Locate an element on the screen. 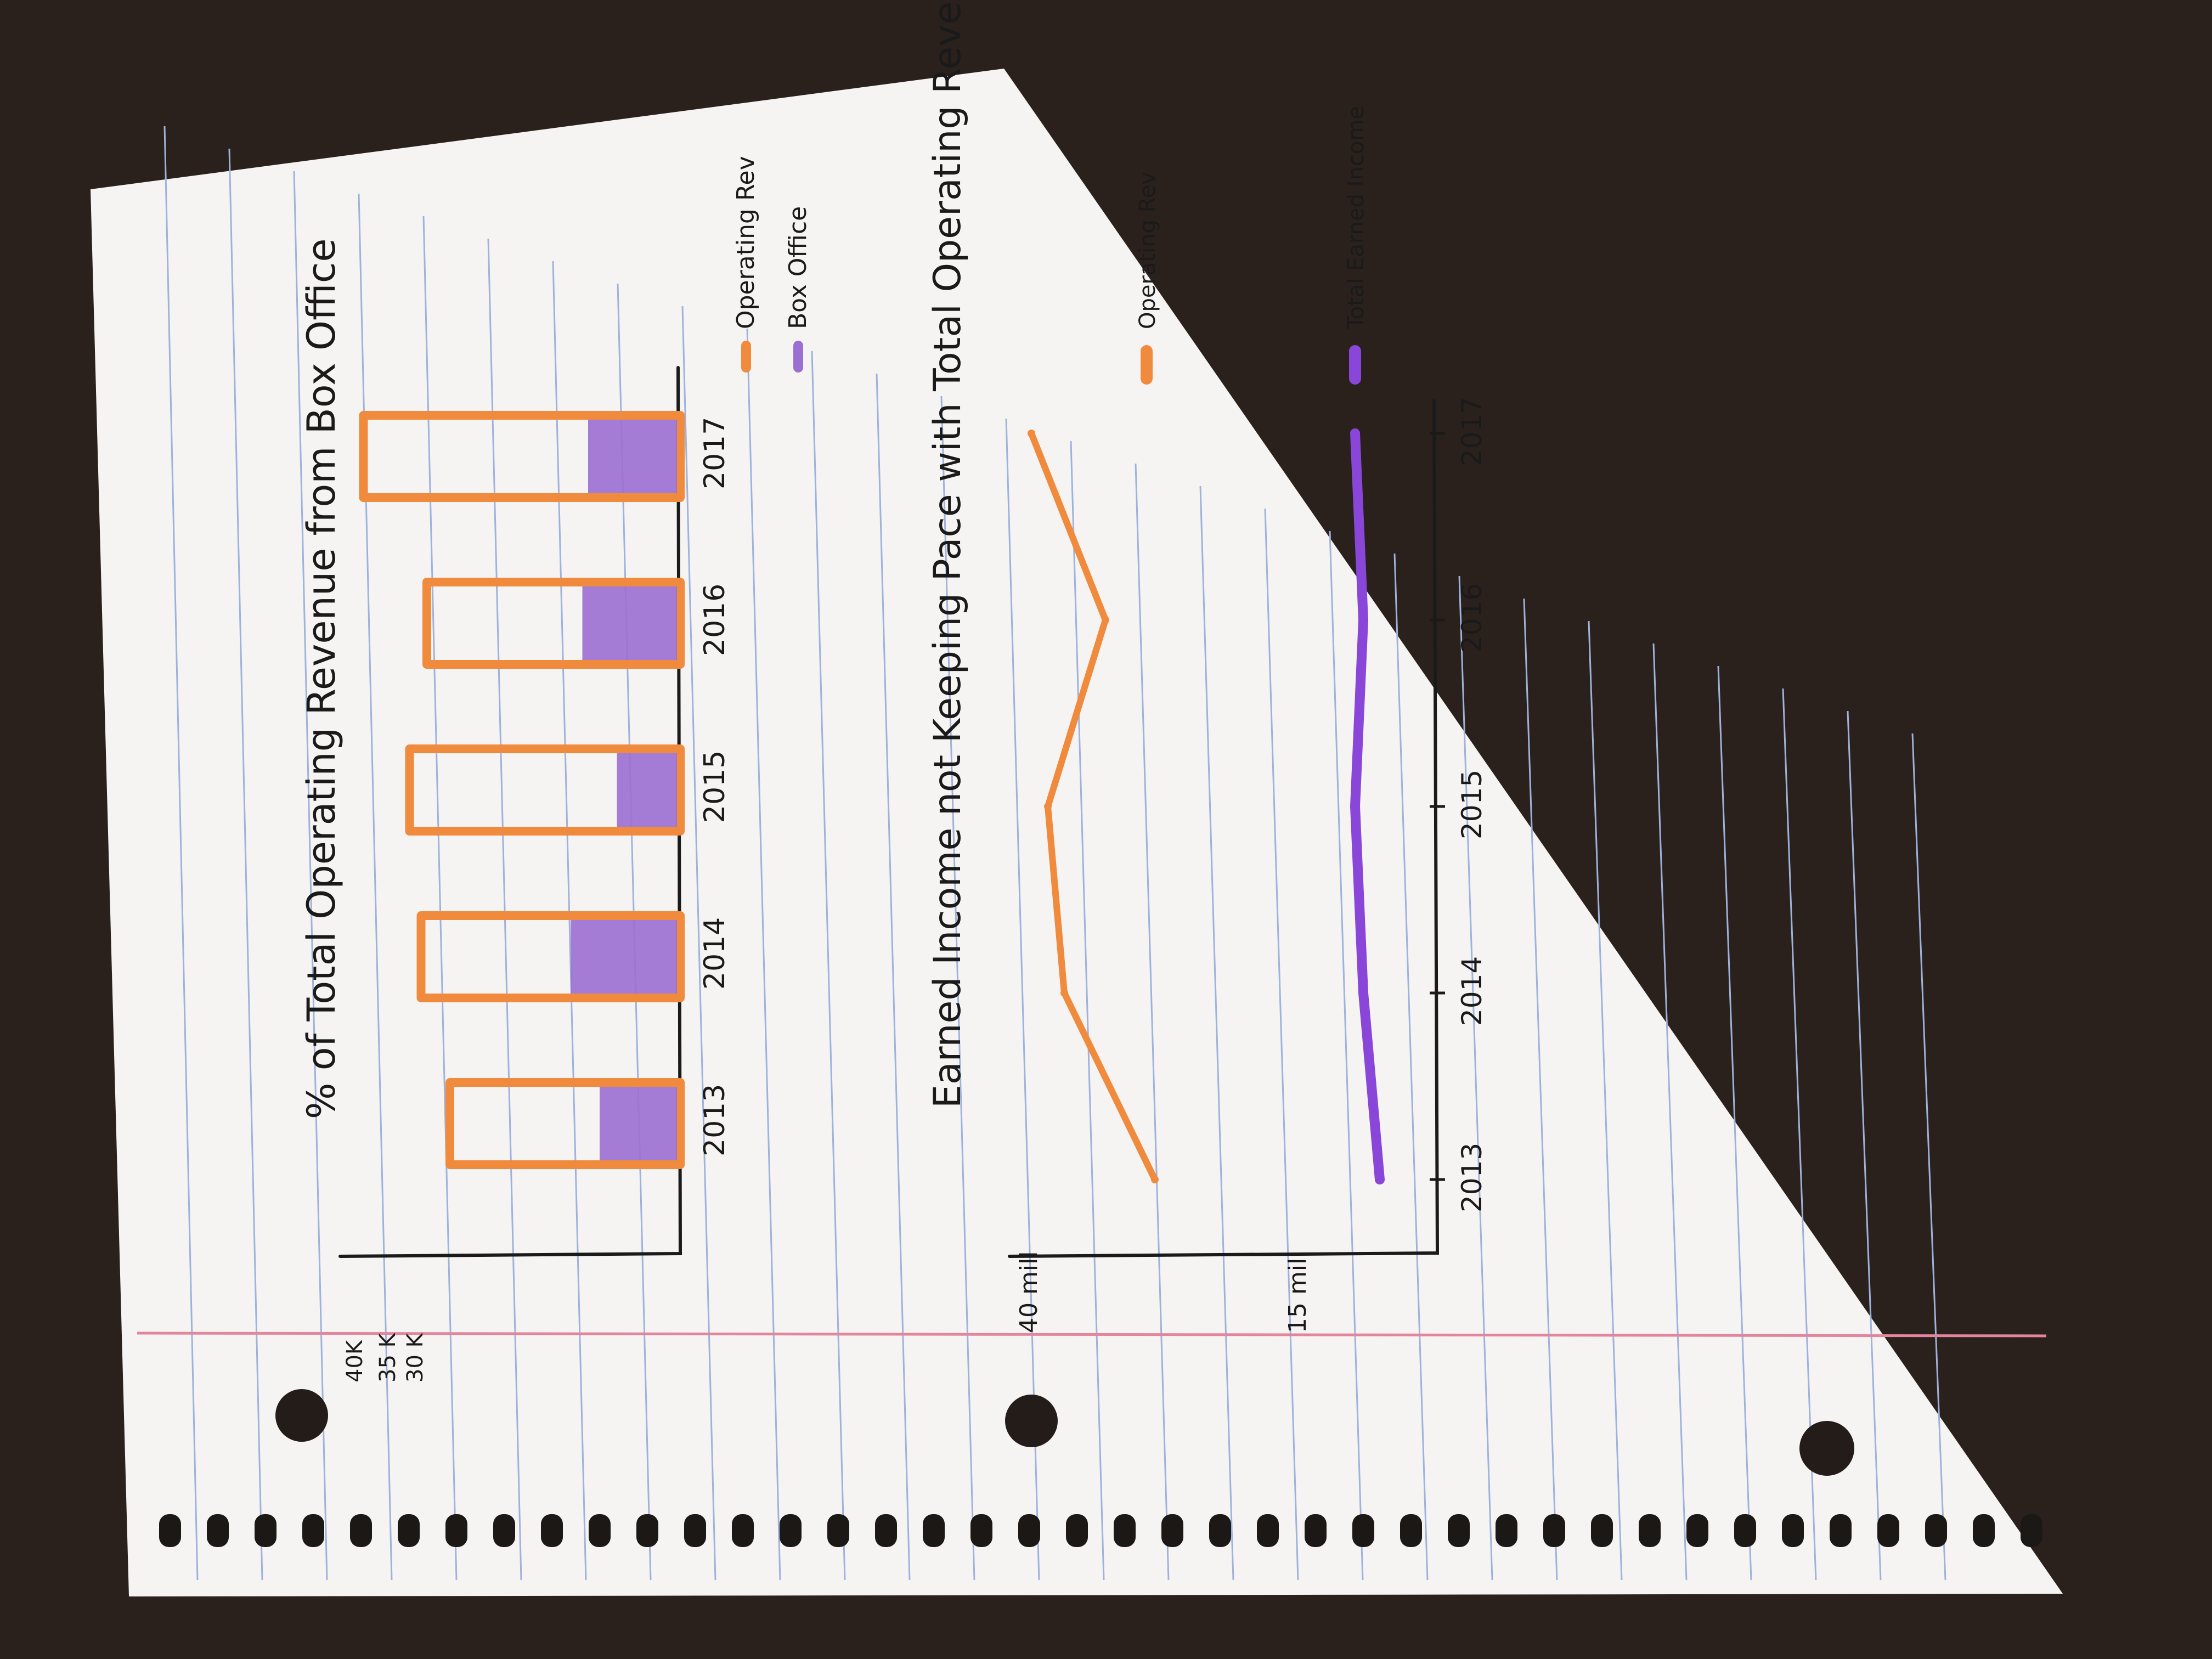 This screenshot has height=1659, width=2212. chart1-legend-label: Box Office is located at coordinates (798, 267).